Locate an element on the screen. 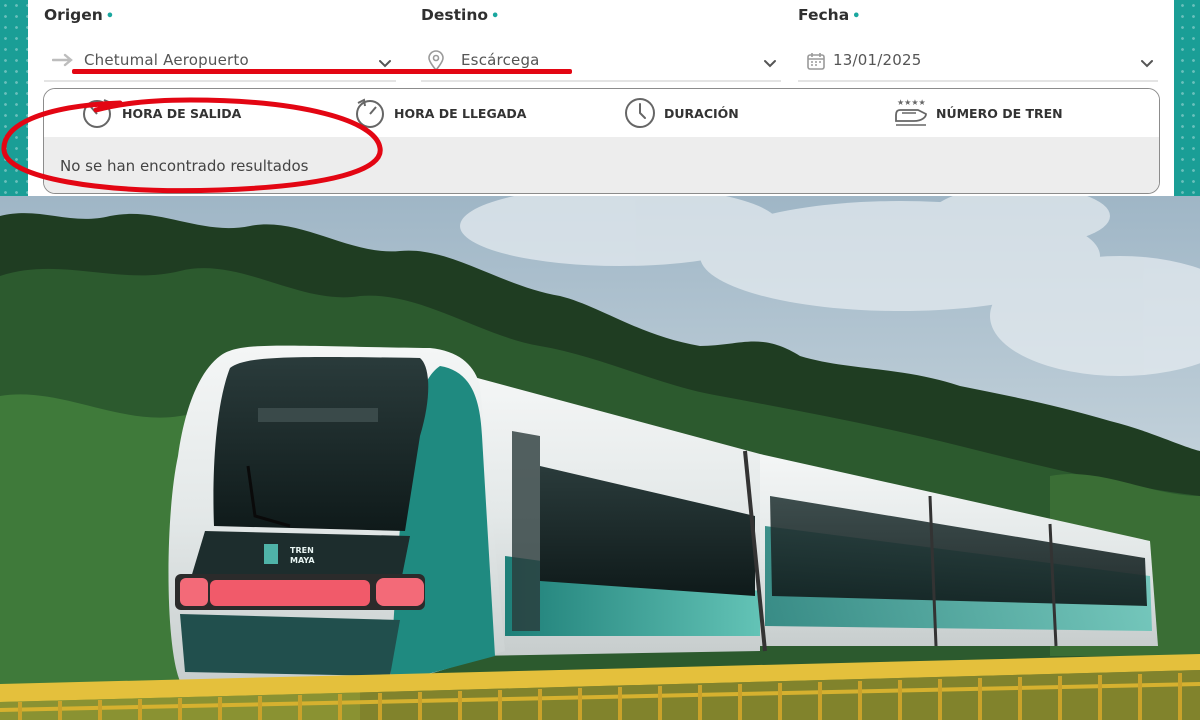 This screenshot has height=720, width=1200. calendar-icon is located at coordinates (816, 63).